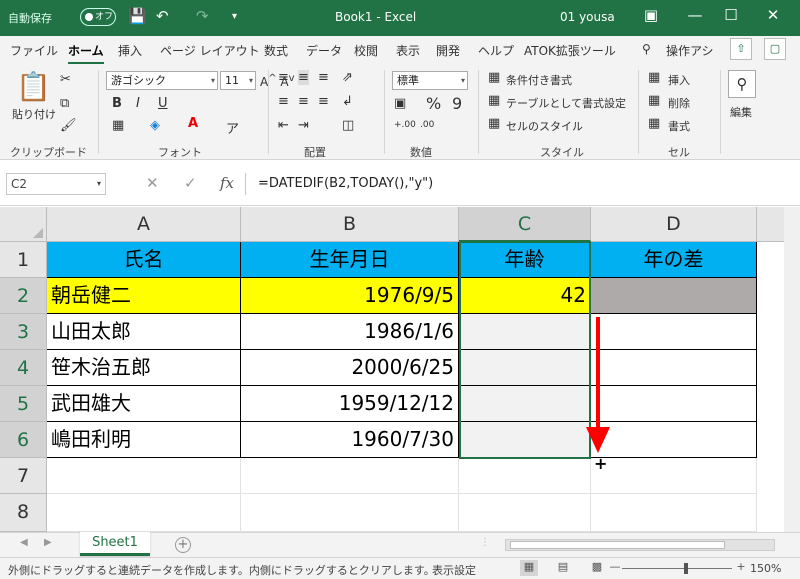 This screenshot has width=800, height=579. What do you see at coordinates (600, 464) in the screenshot?
I see `fill-handle-cursor-icon: +` at bounding box center [600, 464].